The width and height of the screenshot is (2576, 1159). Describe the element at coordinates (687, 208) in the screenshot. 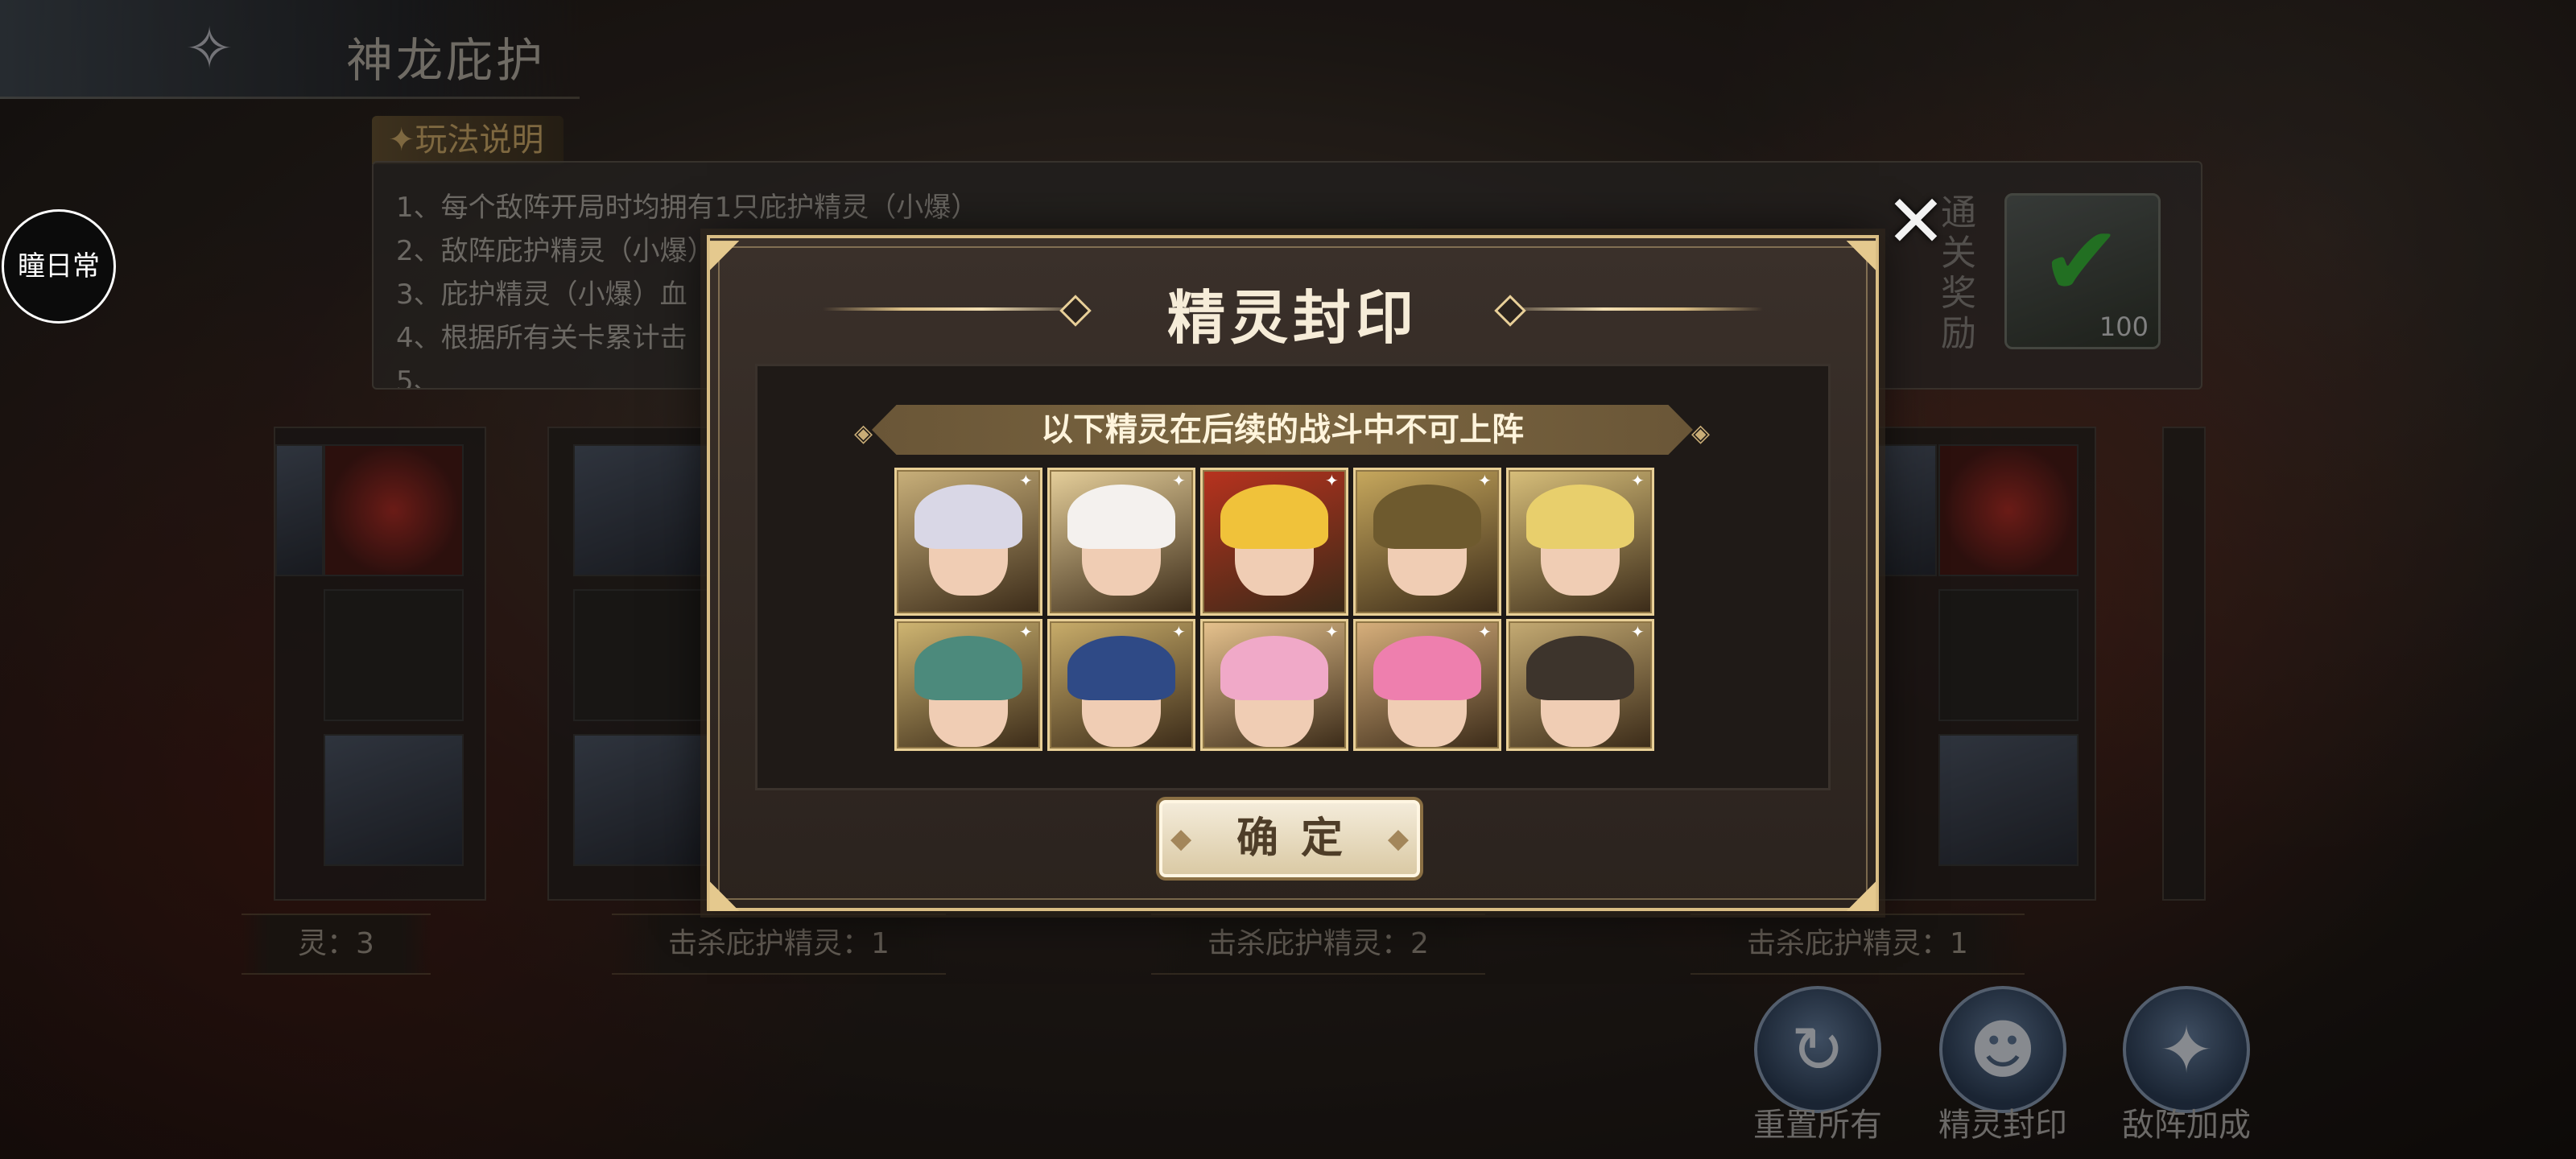

I see `rule-line: 1、每个敌阵开局时均拥有1只庇护精灵（小爆）` at that location.